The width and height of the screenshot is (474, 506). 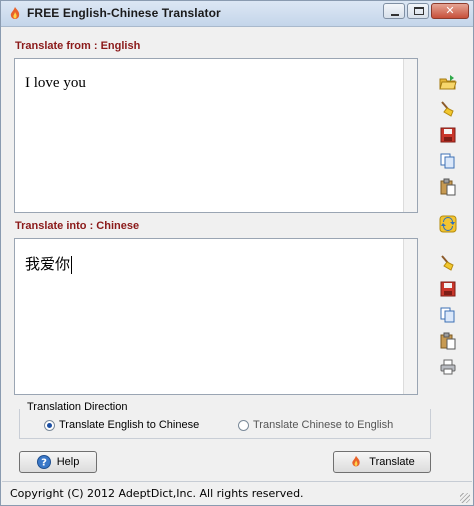 What do you see at coordinates (410, 135) in the screenshot?
I see `source-scrollbar` at bounding box center [410, 135].